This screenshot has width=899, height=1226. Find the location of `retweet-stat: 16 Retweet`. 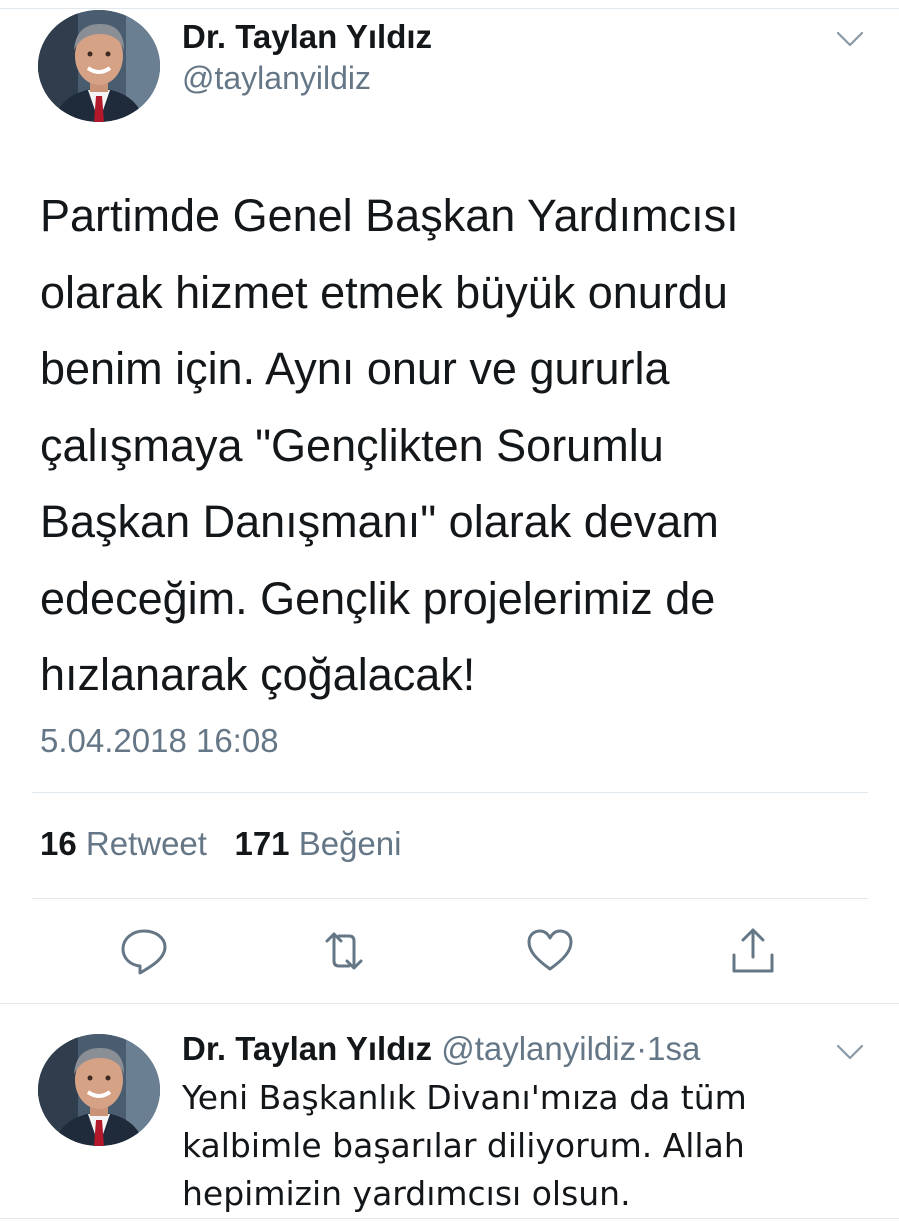

retweet-stat: 16 Retweet is located at coordinates (123, 843).